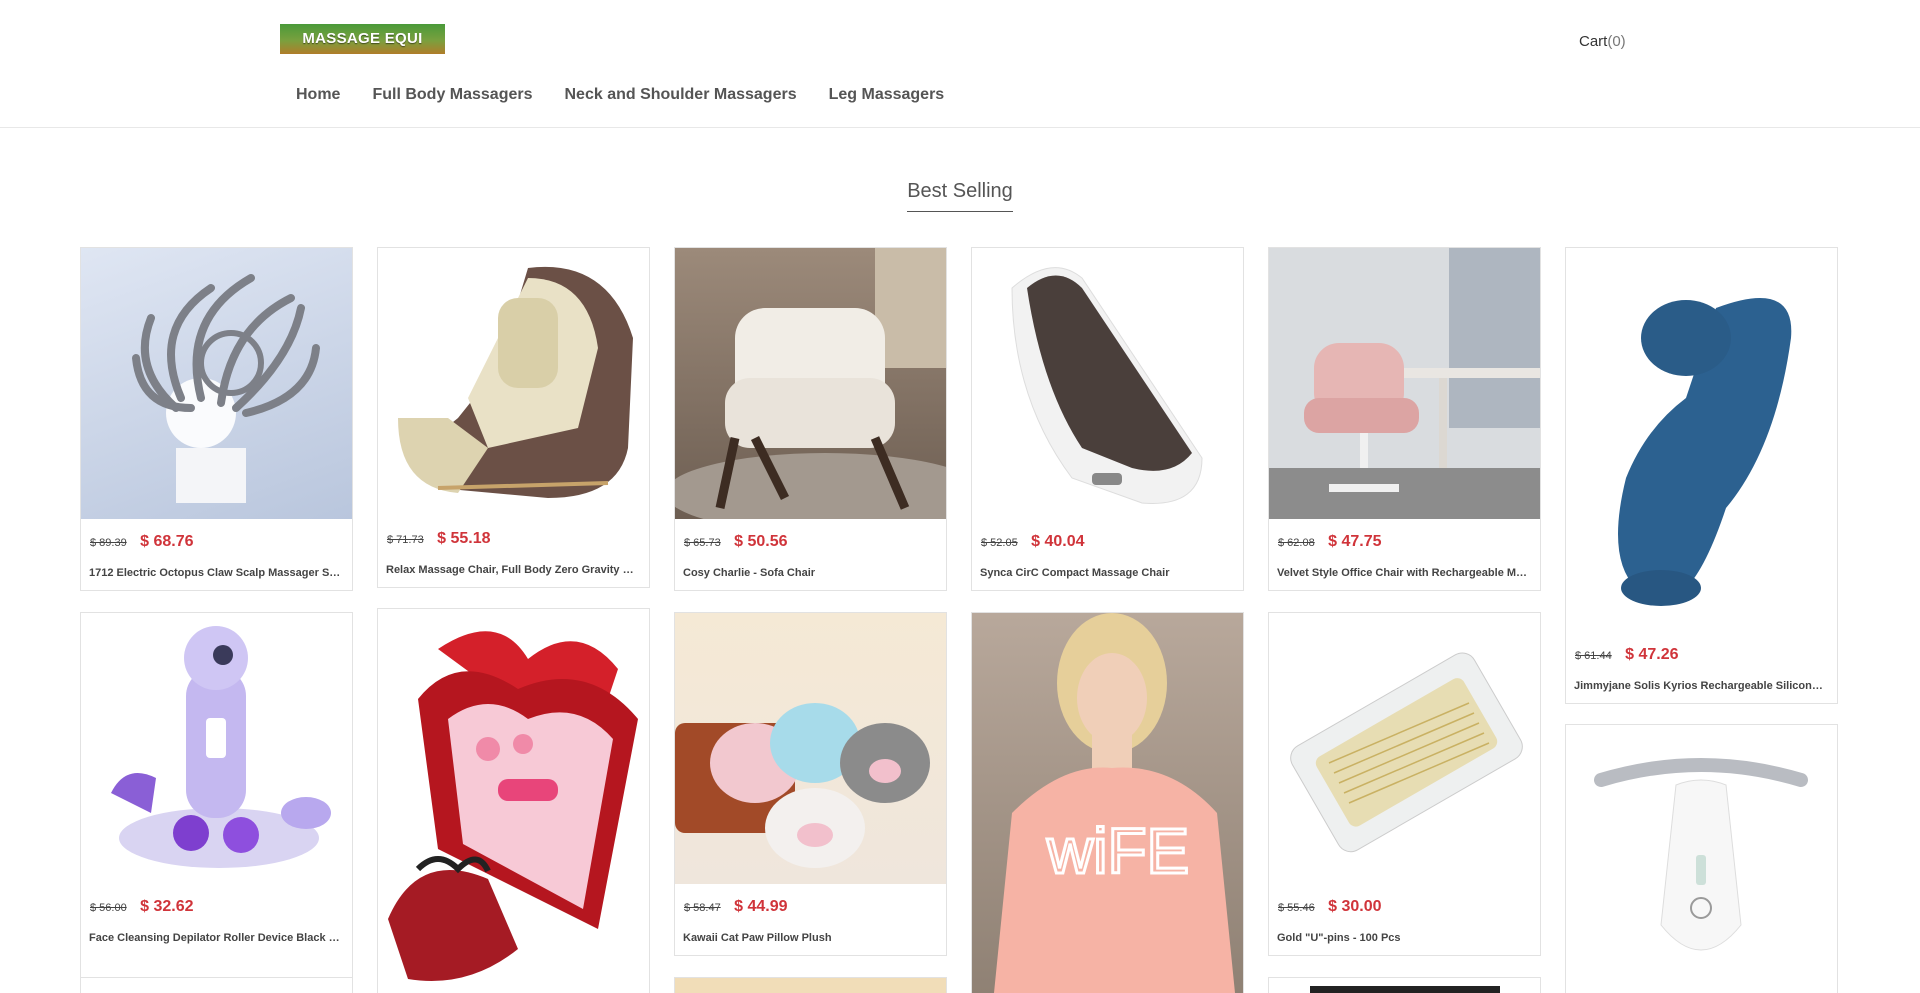 The image size is (1920, 993). What do you see at coordinates (1355, 906) in the screenshot?
I see `sale-price: $ 30.00` at bounding box center [1355, 906].